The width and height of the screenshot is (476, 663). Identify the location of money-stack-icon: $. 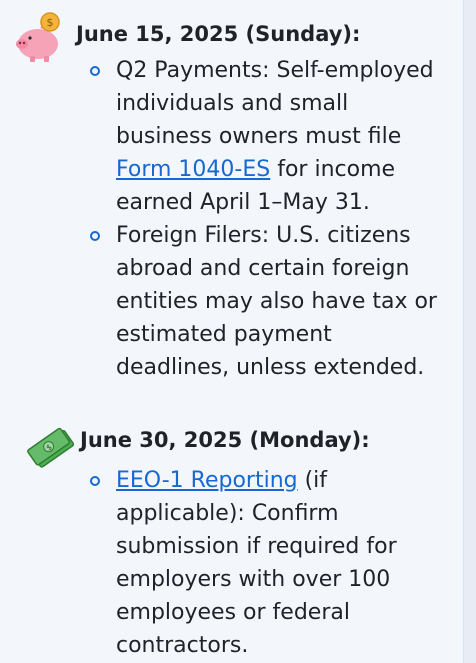
(52, 448).